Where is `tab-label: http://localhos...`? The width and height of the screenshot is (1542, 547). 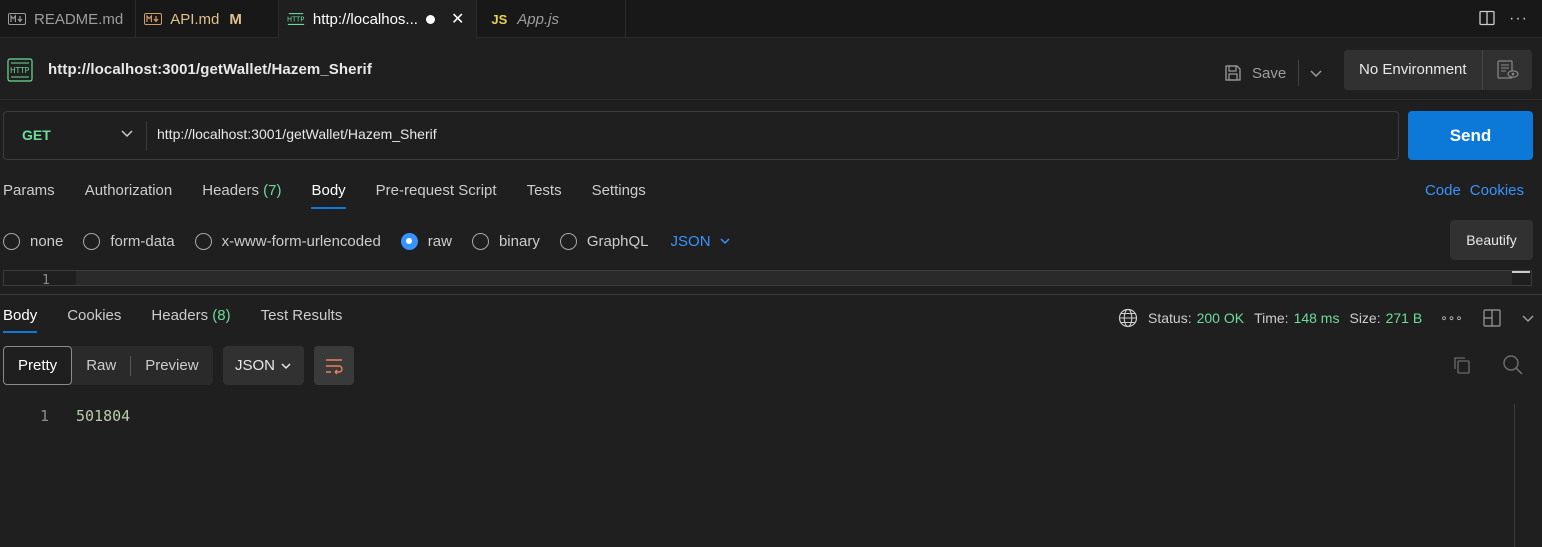 tab-label: http://localhos... is located at coordinates (365, 19).